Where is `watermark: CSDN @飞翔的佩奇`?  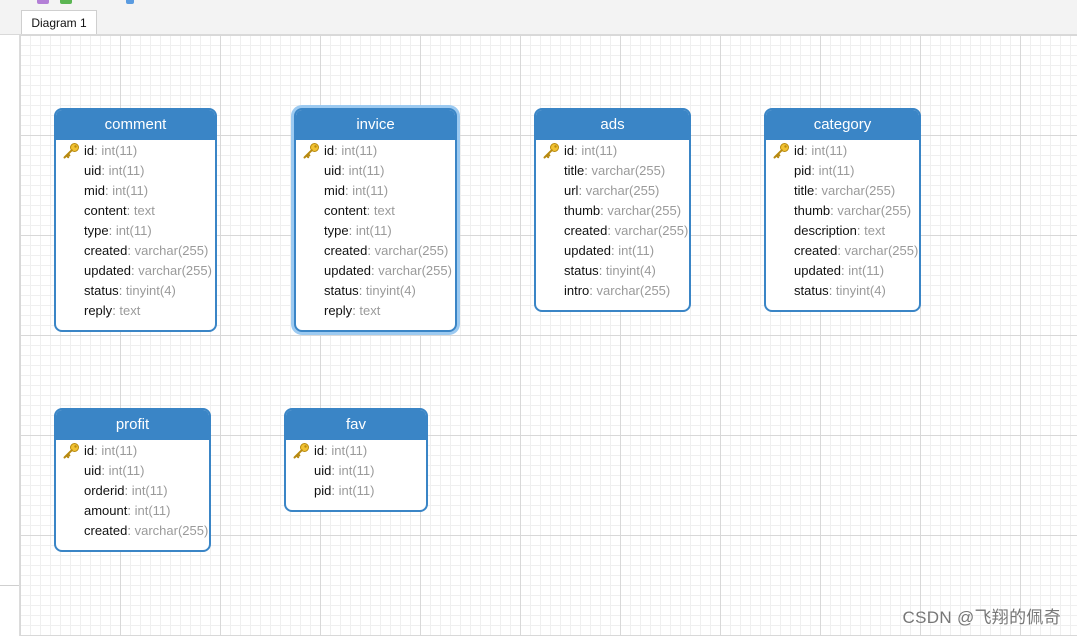 watermark: CSDN @飞翔的佩奇 is located at coordinates (981, 617).